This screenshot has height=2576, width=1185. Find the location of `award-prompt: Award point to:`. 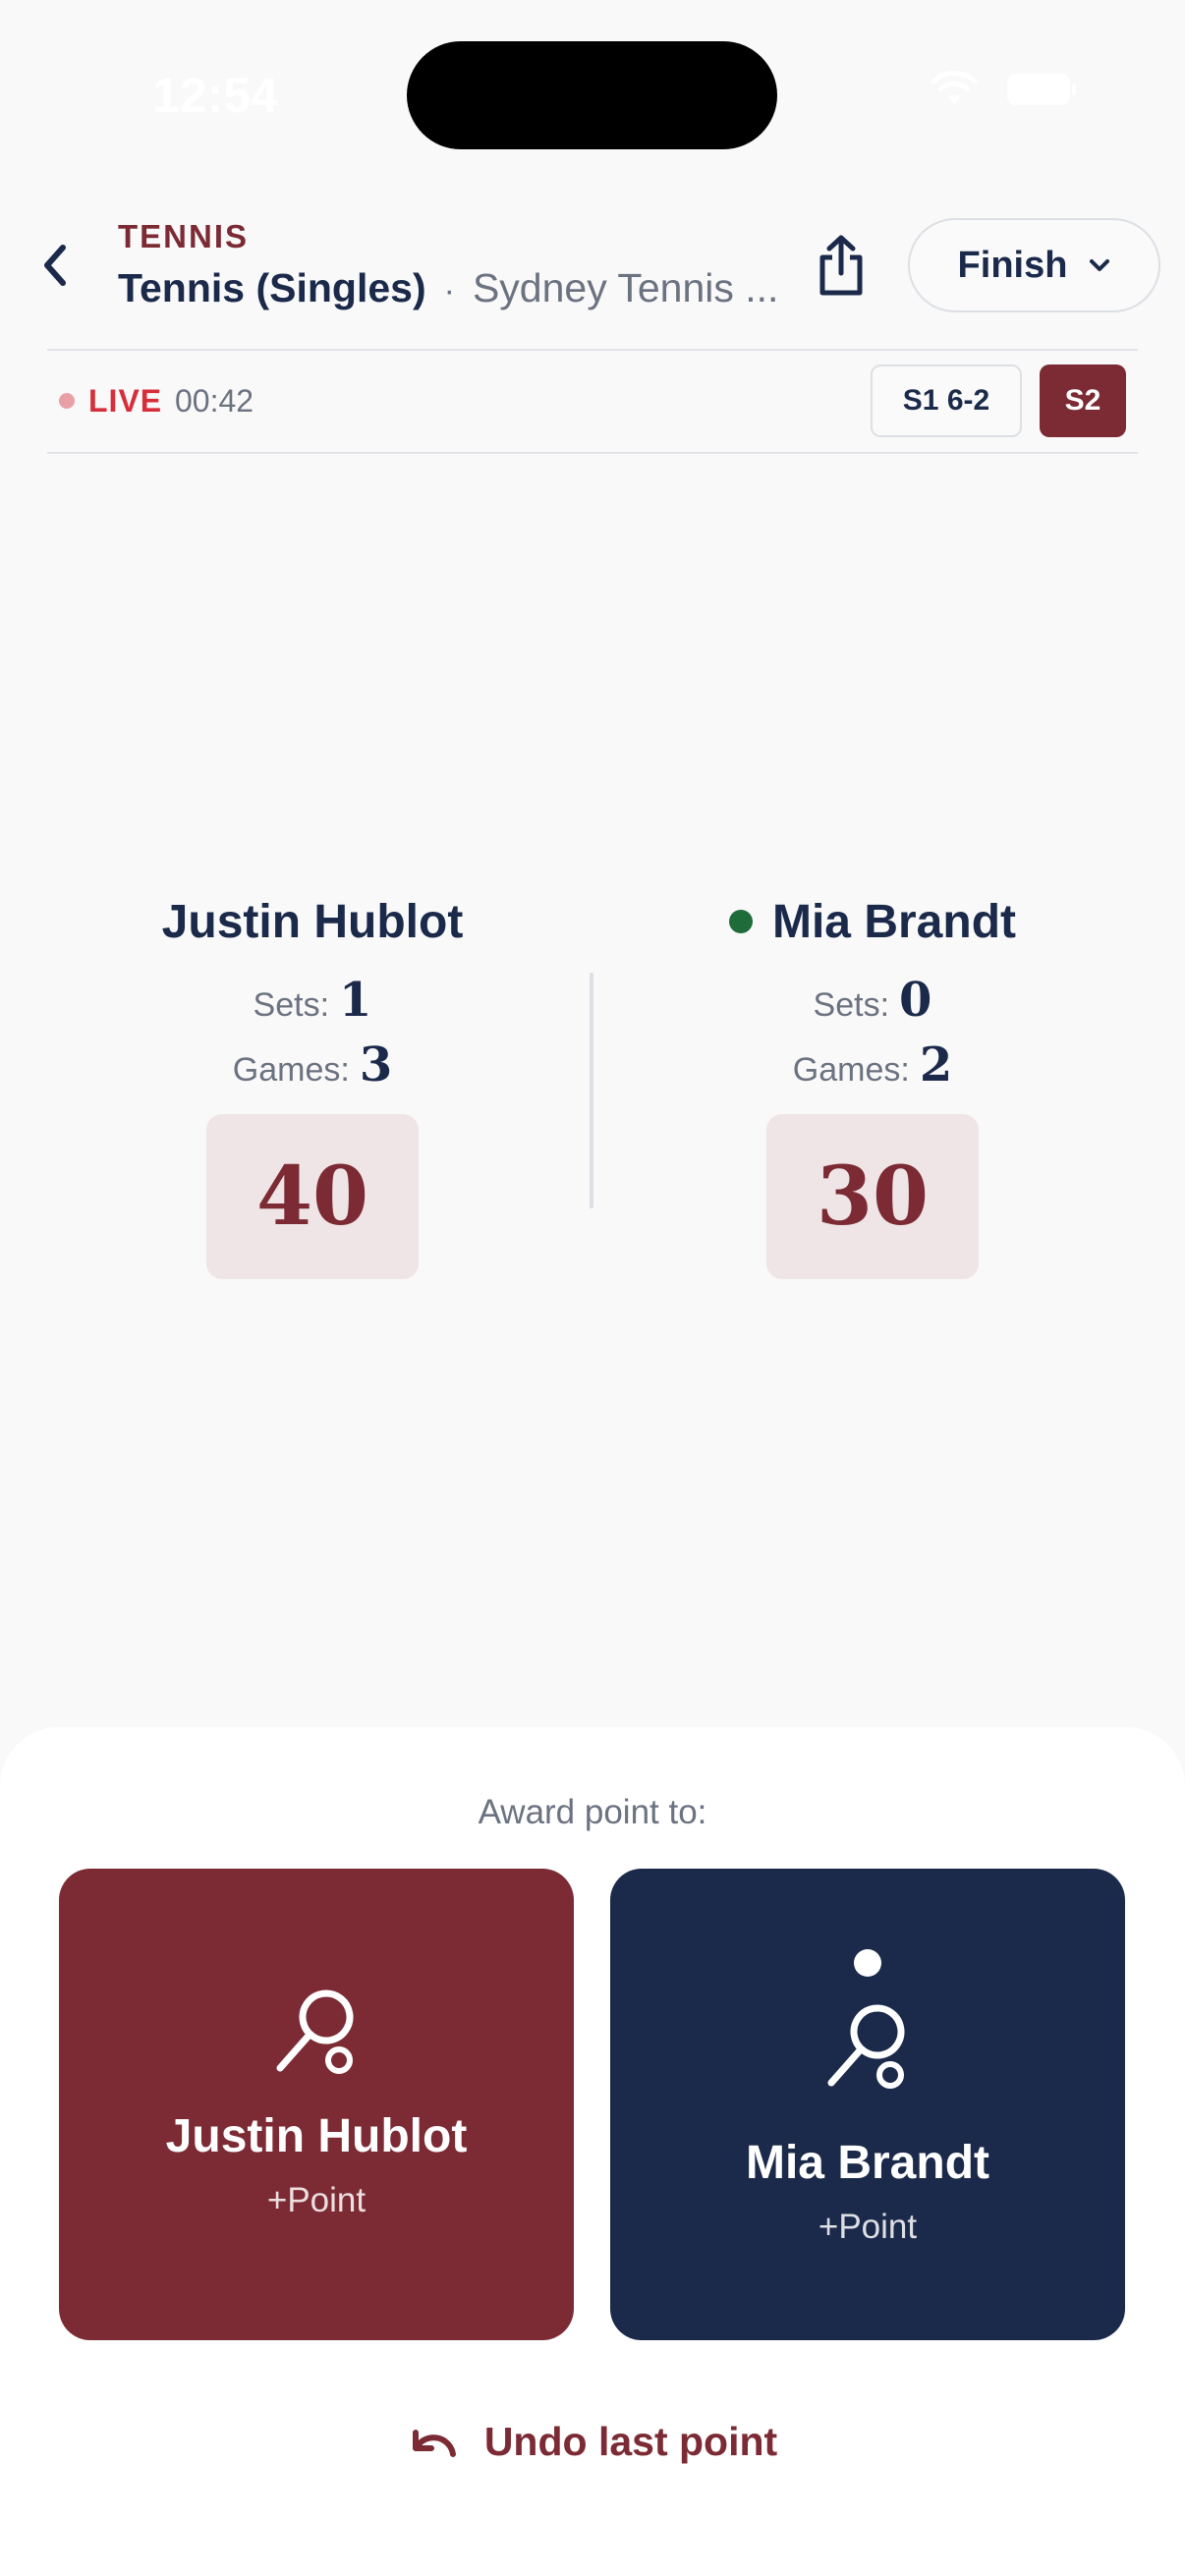

award-prompt: Award point to: is located at coordinates (592, 1812).